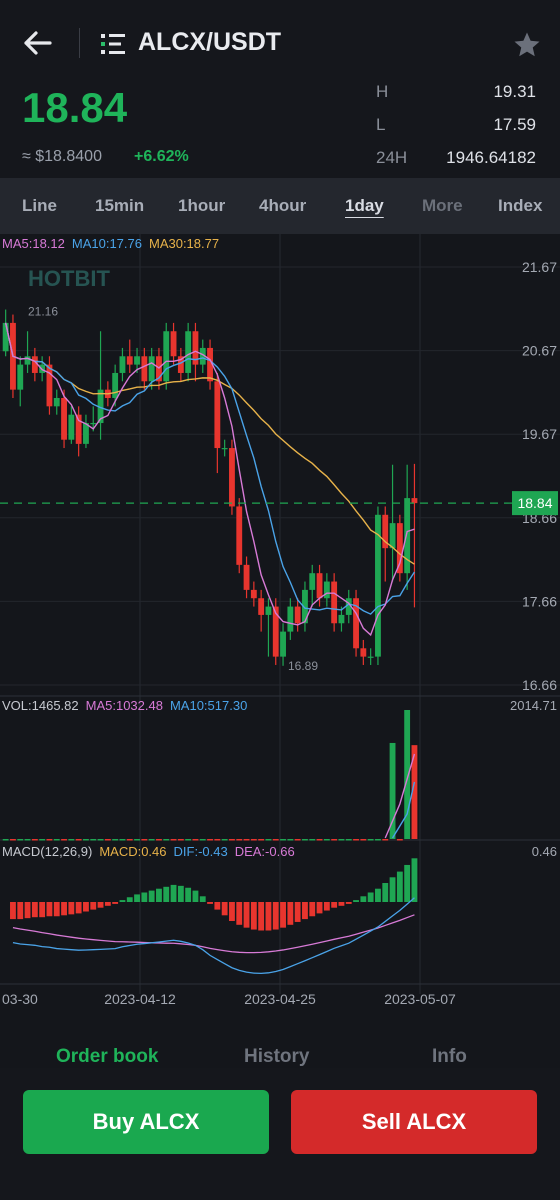  What do you see at coordinates (282, 206) in the screenshot?
I see `tab-4hour: 4hour` at bounding box center [282, 206].